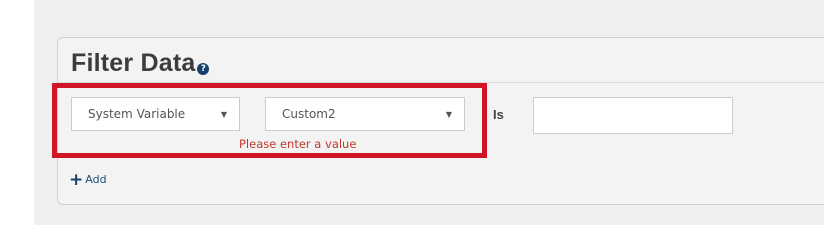  I want to click on field-select: Custom2 ▼, so click(365, 114).